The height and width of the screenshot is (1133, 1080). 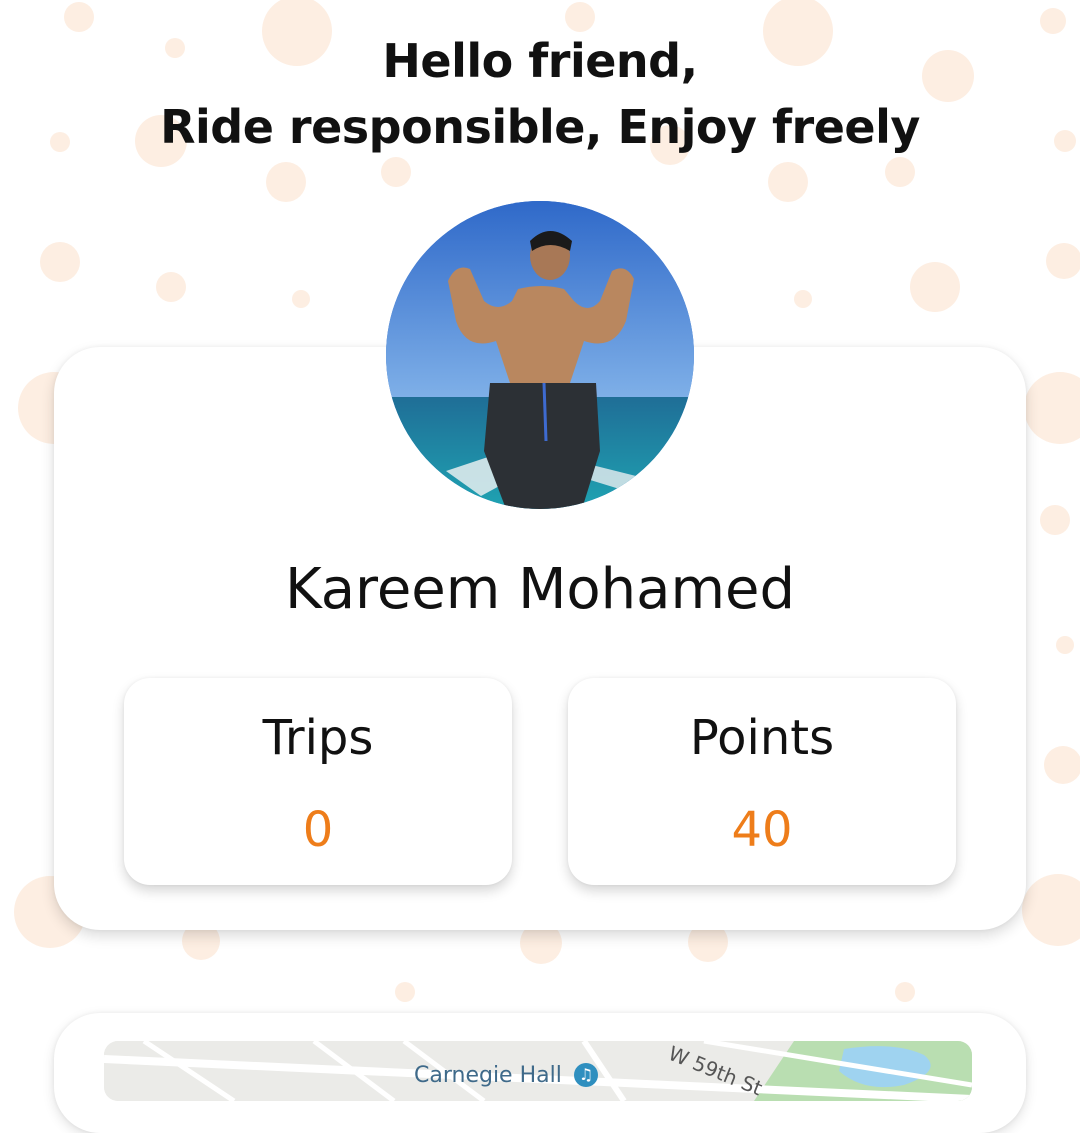 I want to click on avatar-photo, so click(x=540, y=355).